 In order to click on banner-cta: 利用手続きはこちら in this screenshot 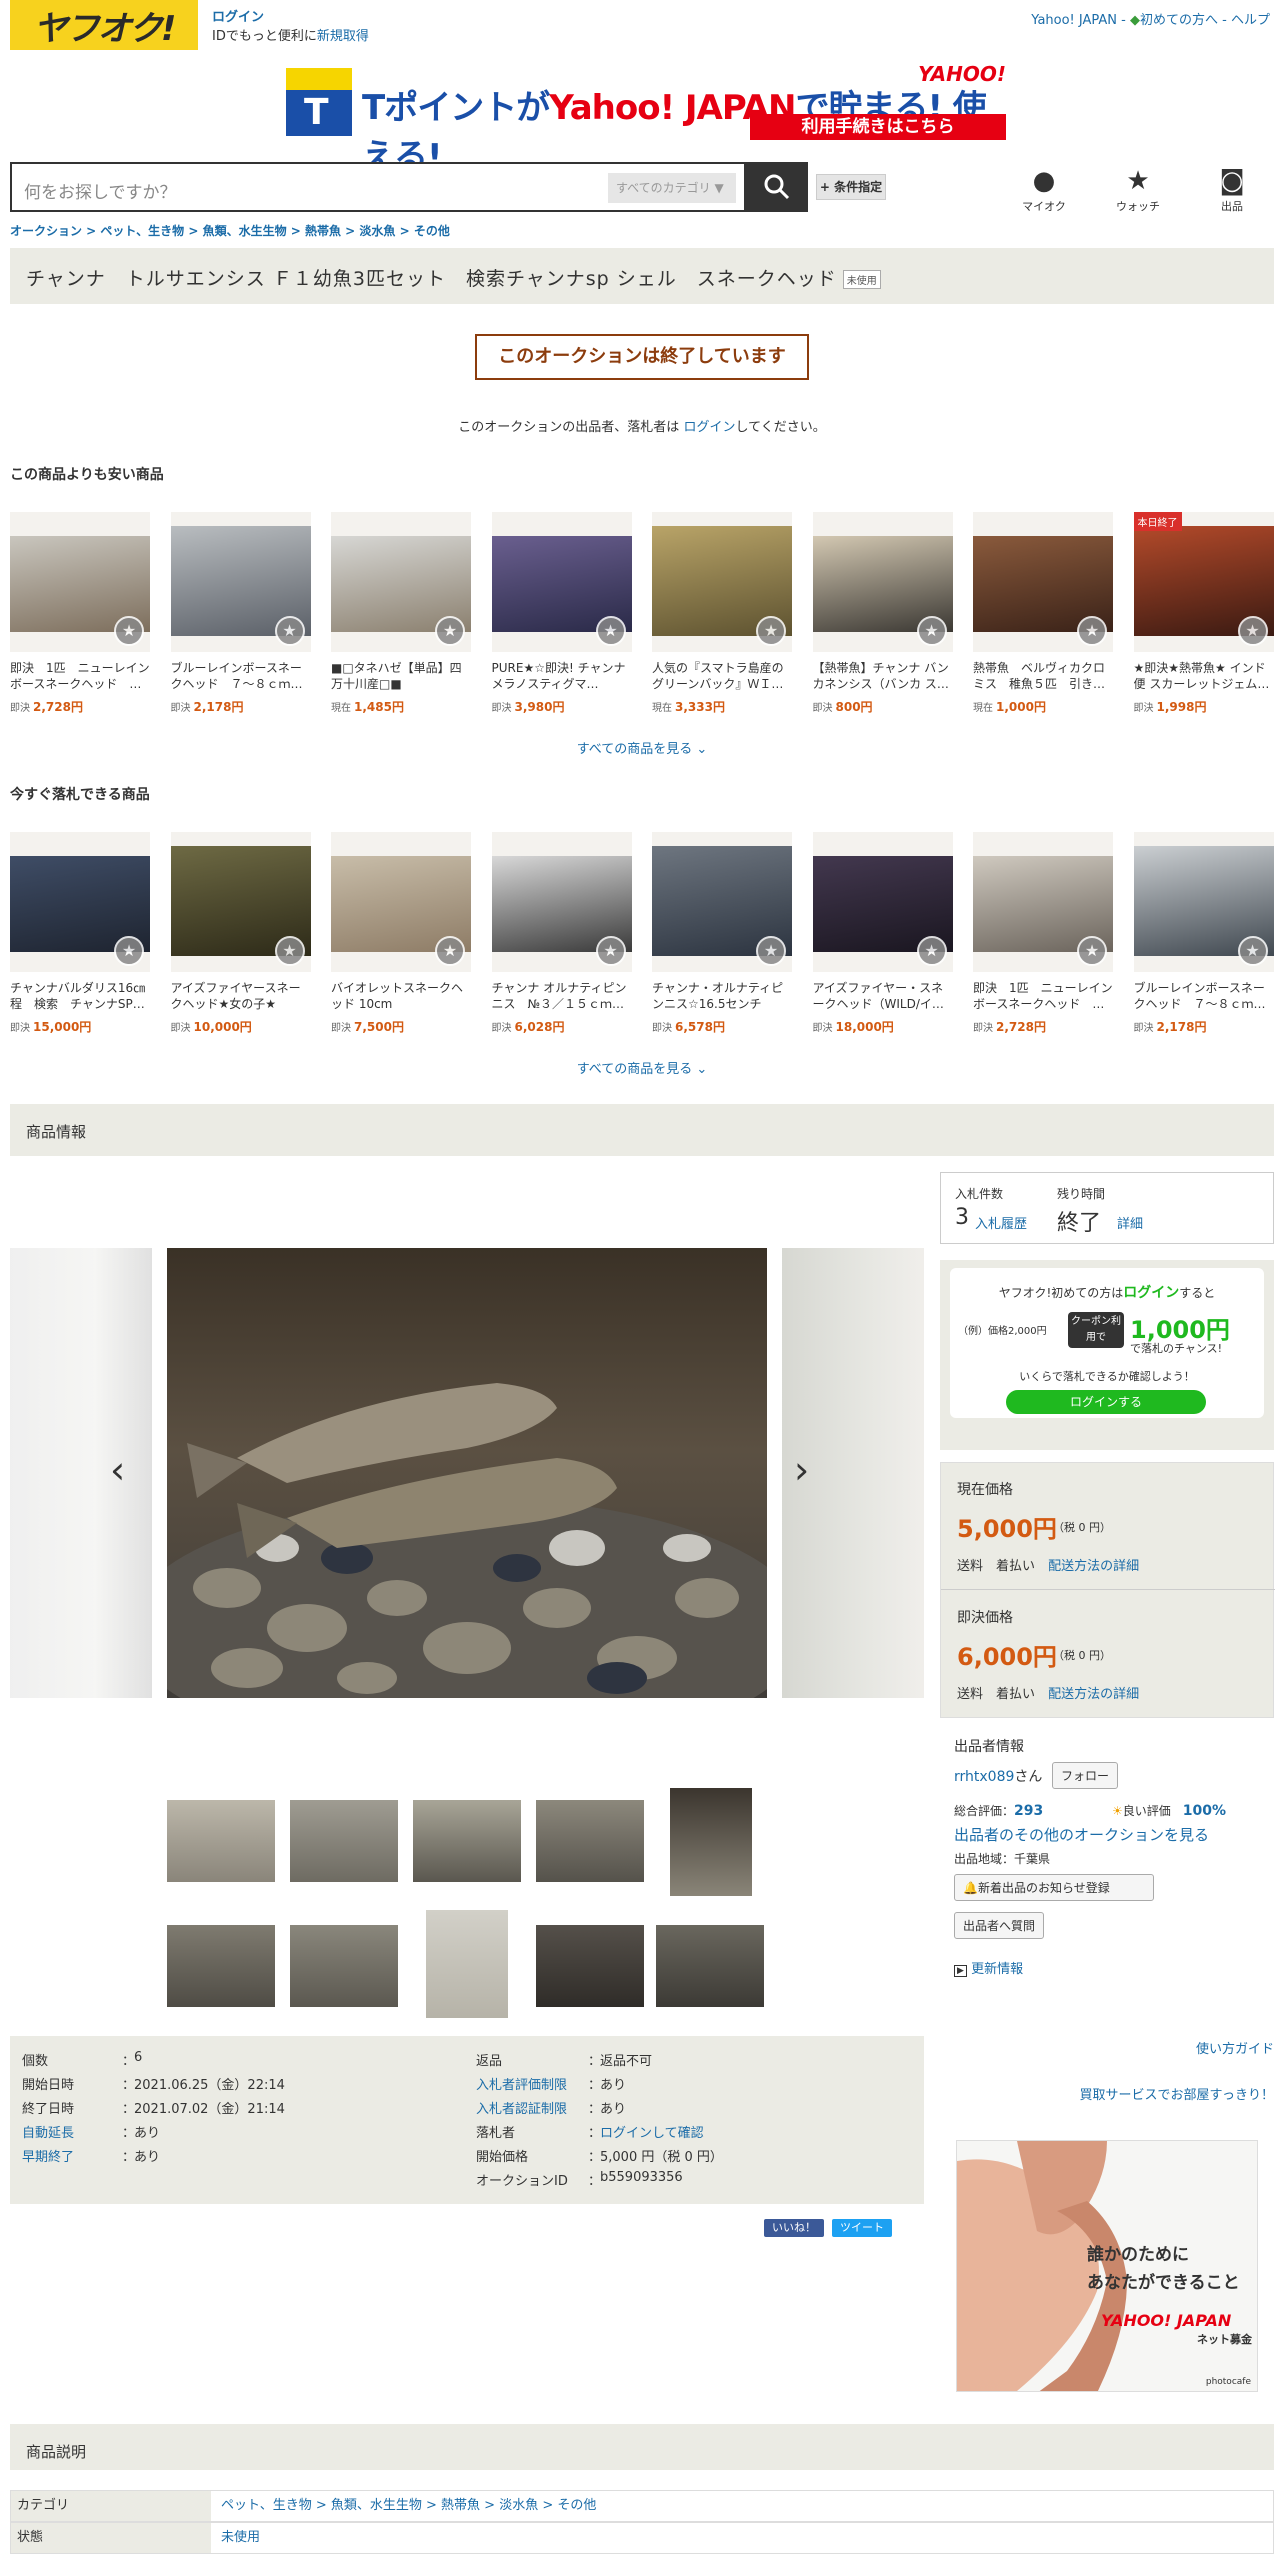, I will do `click(878, 127)`.